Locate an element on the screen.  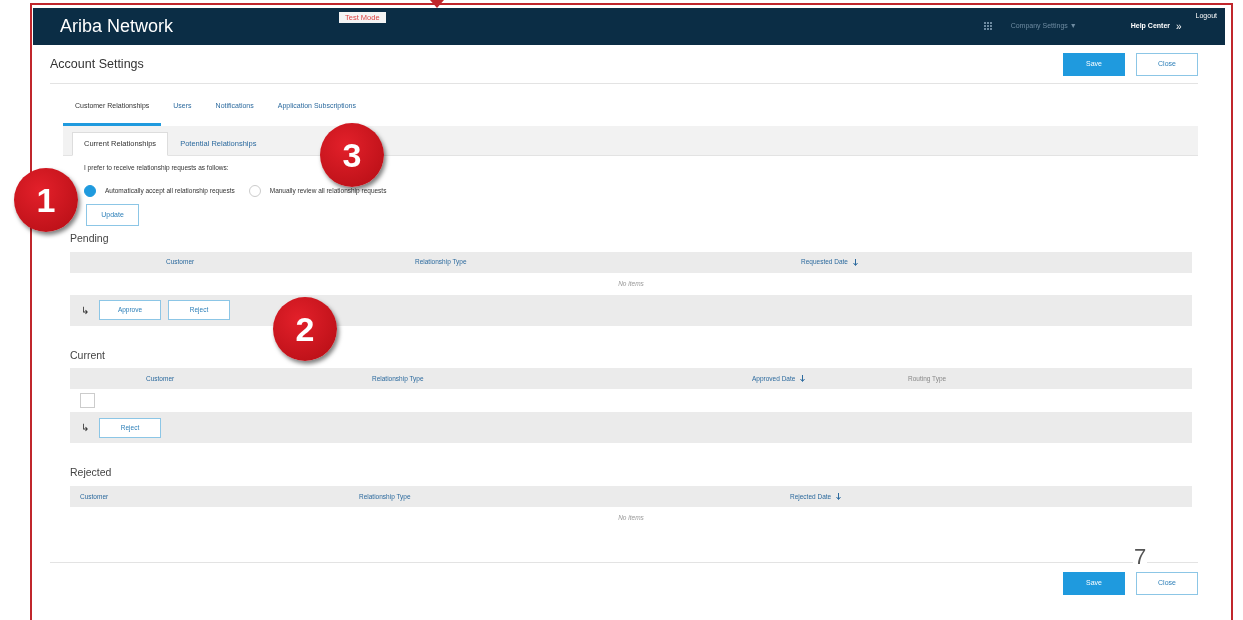
row-checkbox is located at coordinates (87, 401).